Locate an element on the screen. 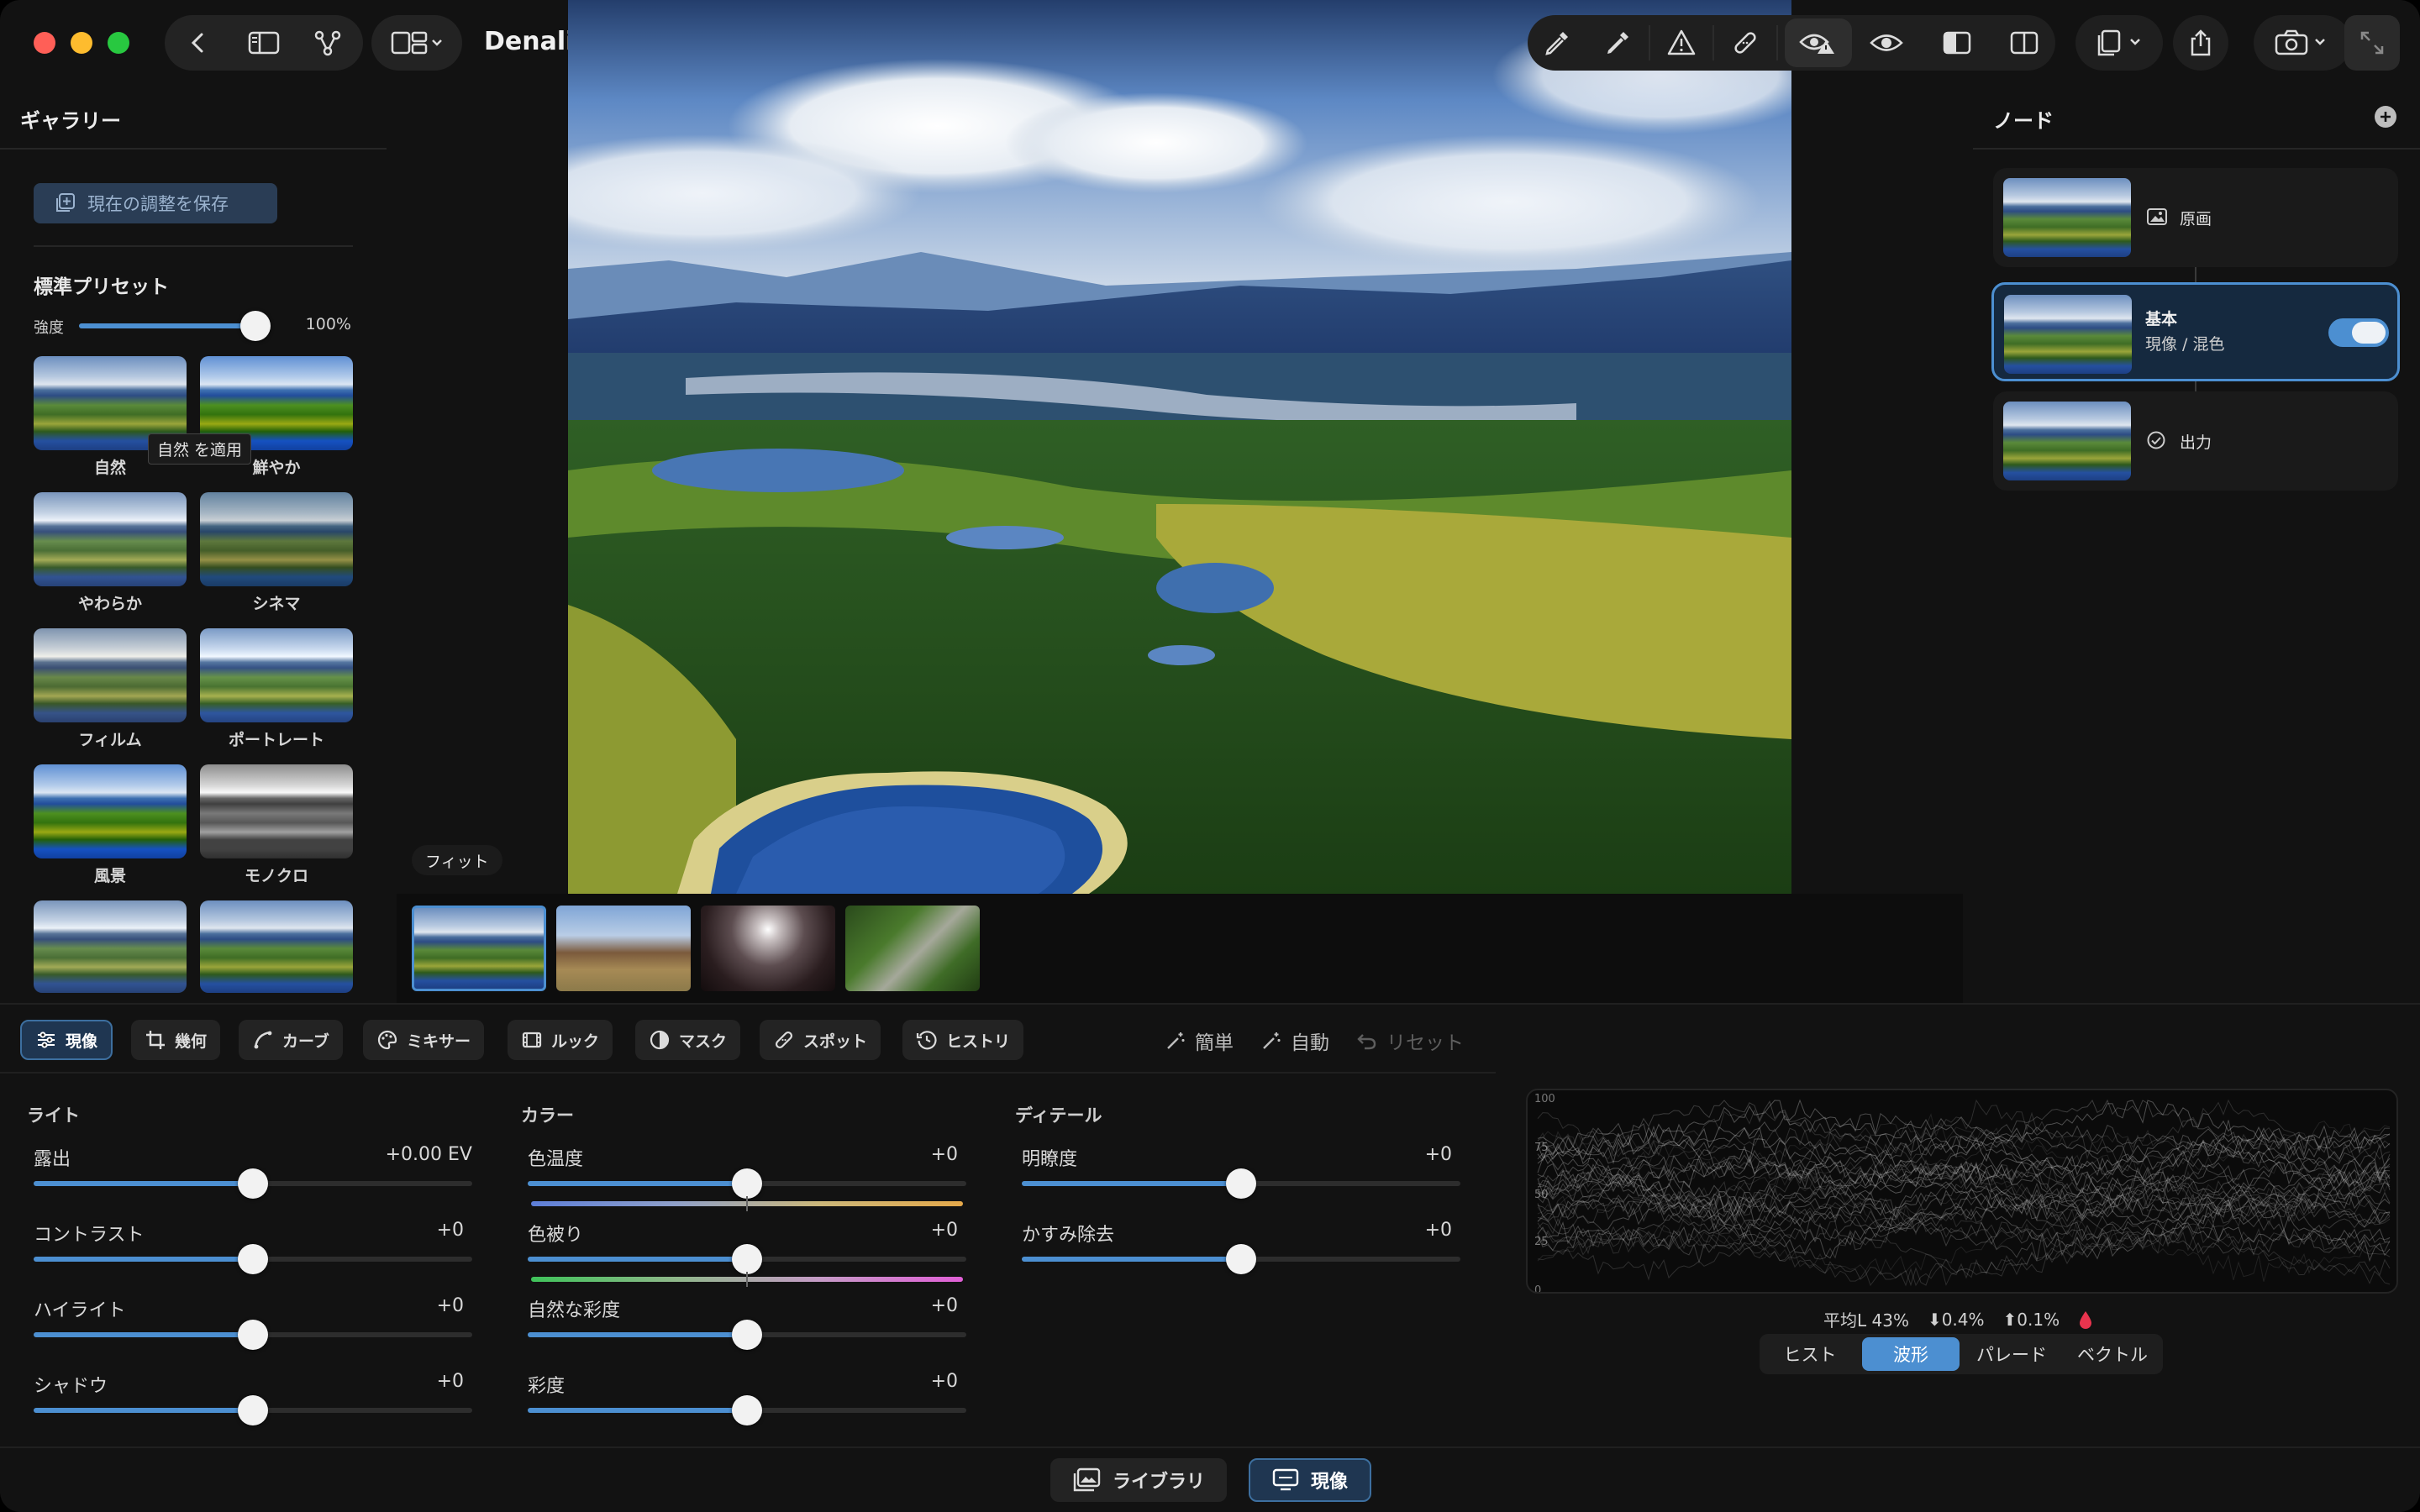  node-name: 出力 is located at coordinates (2196, 442).